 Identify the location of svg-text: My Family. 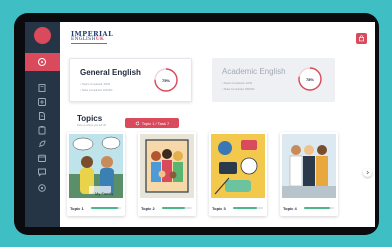
(104, 193).